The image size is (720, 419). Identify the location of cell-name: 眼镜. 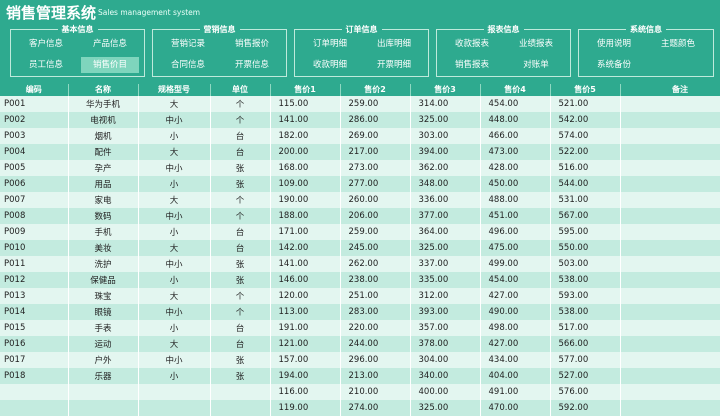
(103, 312).